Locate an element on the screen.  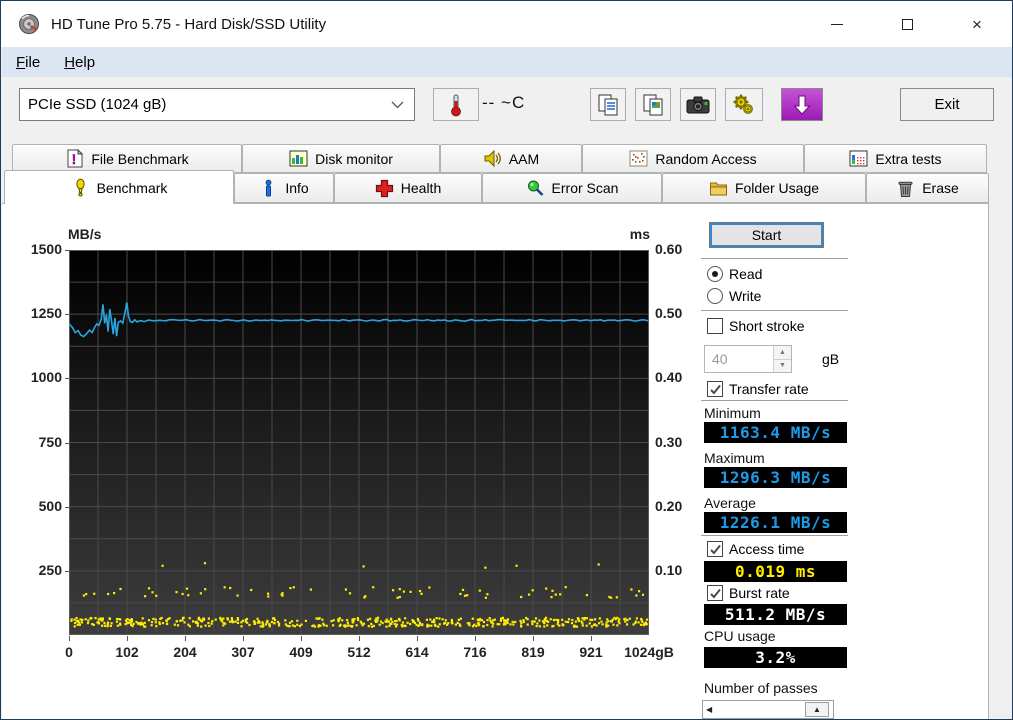
left-axis-tick: 500 is located at coordinates (50, 505).